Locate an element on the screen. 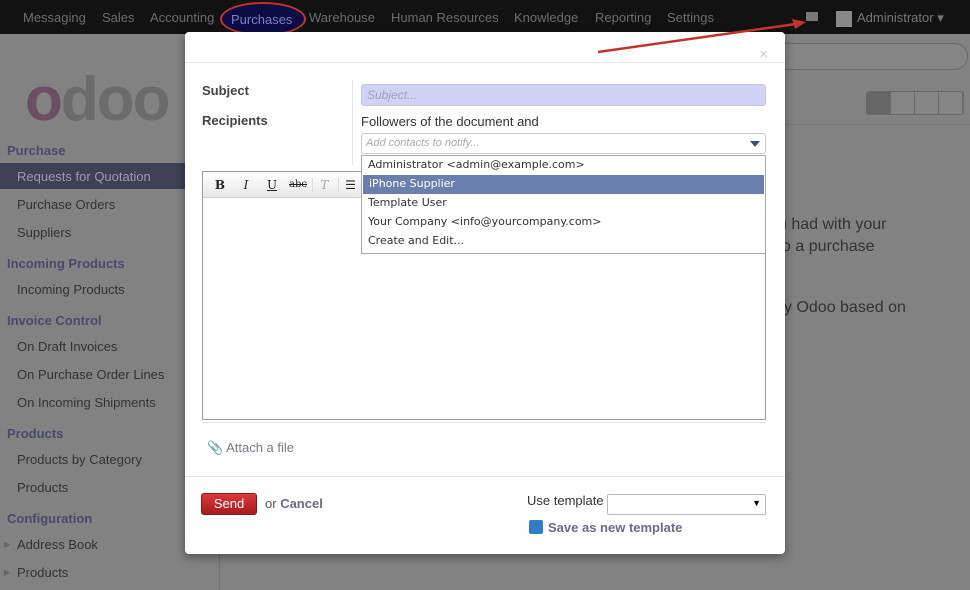  section-purchase: Purchase is located at coordinates (36, 150).